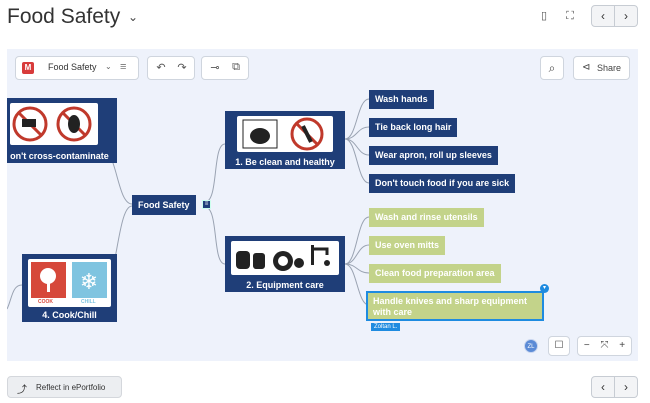 The width and height of the screenshot is (650, 403). What do you see at coordinates (28, 68) in the screenshot?
I see `app-logo-icon: M` at bounding box center [28, 68].